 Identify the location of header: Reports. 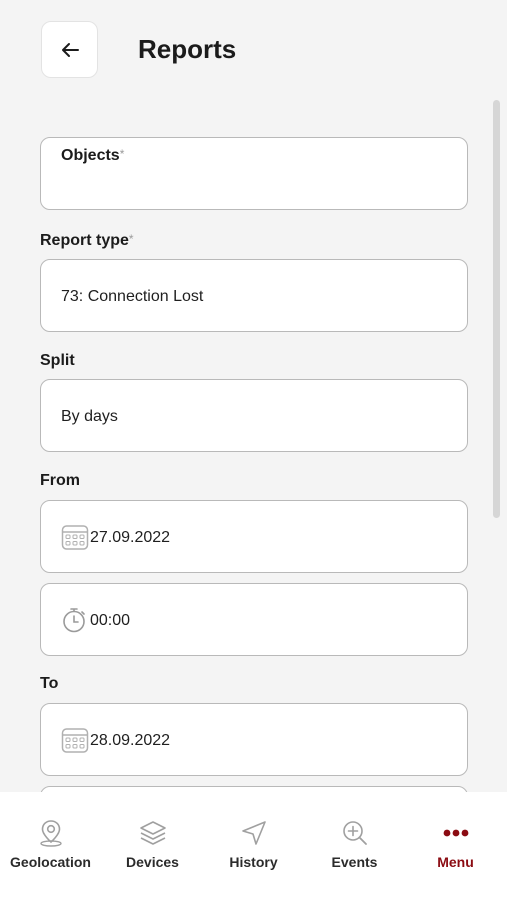
(253, 50).